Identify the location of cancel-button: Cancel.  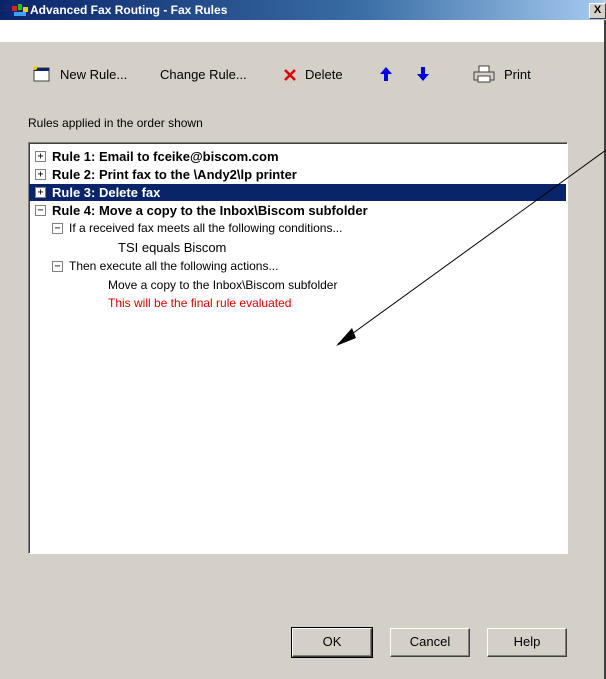
(430, 642).